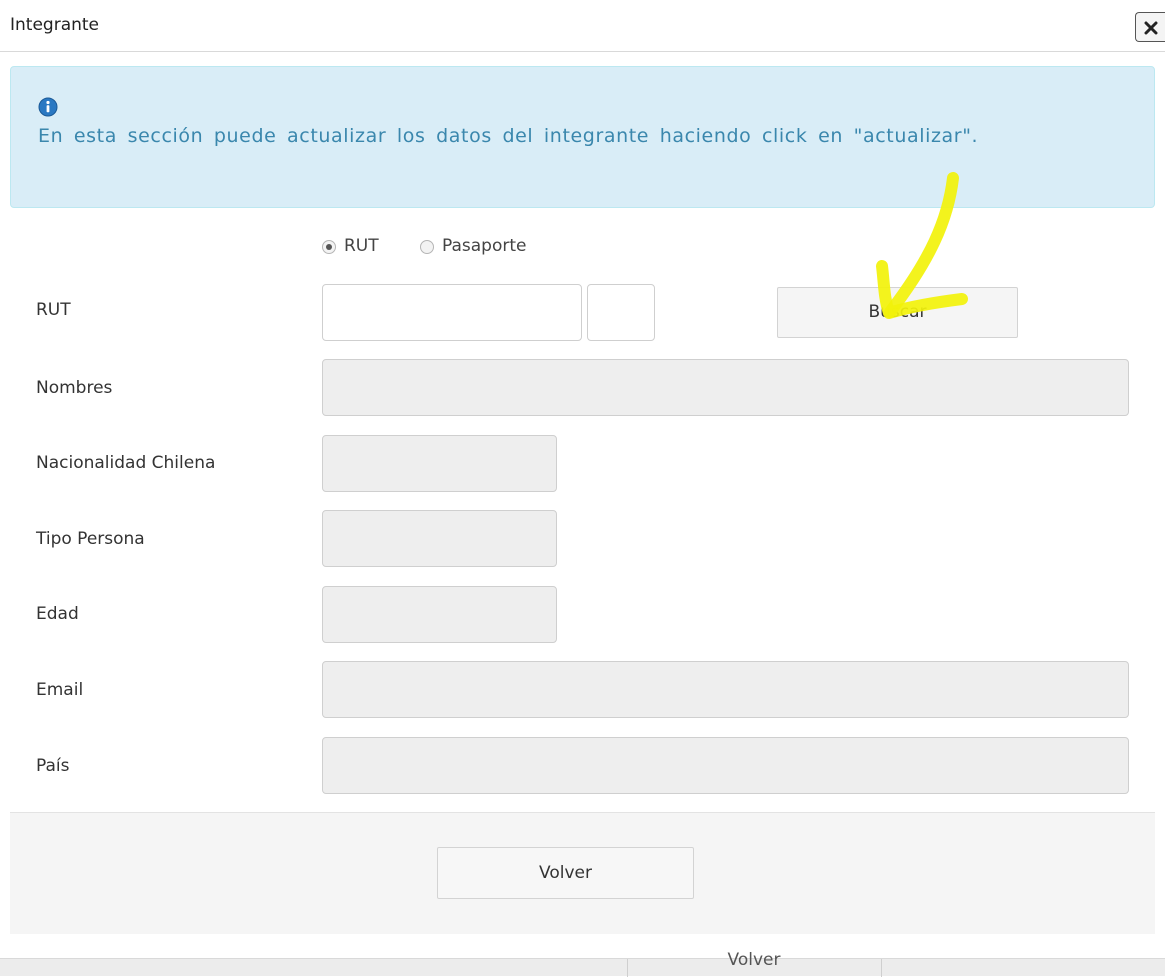  I want to click on rut-label: RUT, so click(53, 310).